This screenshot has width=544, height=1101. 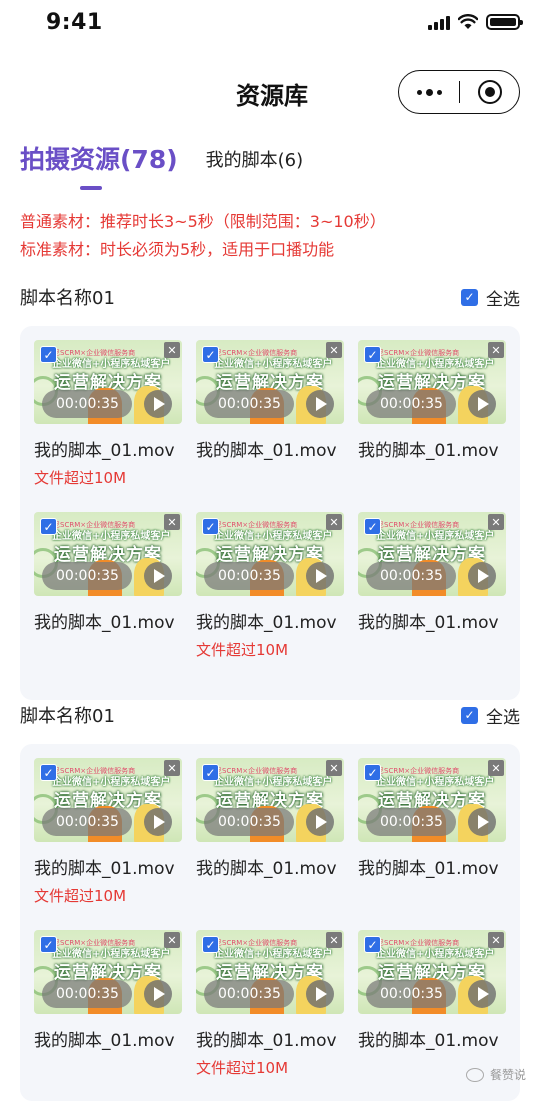 I want to click on section-header: 脚本名称01 ✓ 全选, so click(x=270, y=297).